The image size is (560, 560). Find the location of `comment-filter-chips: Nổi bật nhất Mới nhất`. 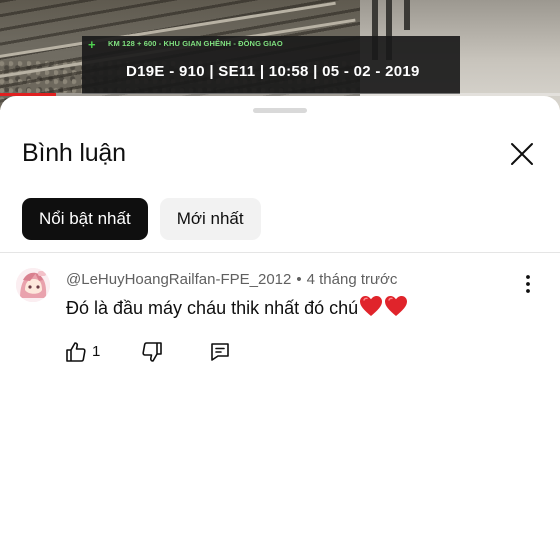

comment-filter-chips: Nổi bật nhất Mới nhất is located at coordinates (141, 219).